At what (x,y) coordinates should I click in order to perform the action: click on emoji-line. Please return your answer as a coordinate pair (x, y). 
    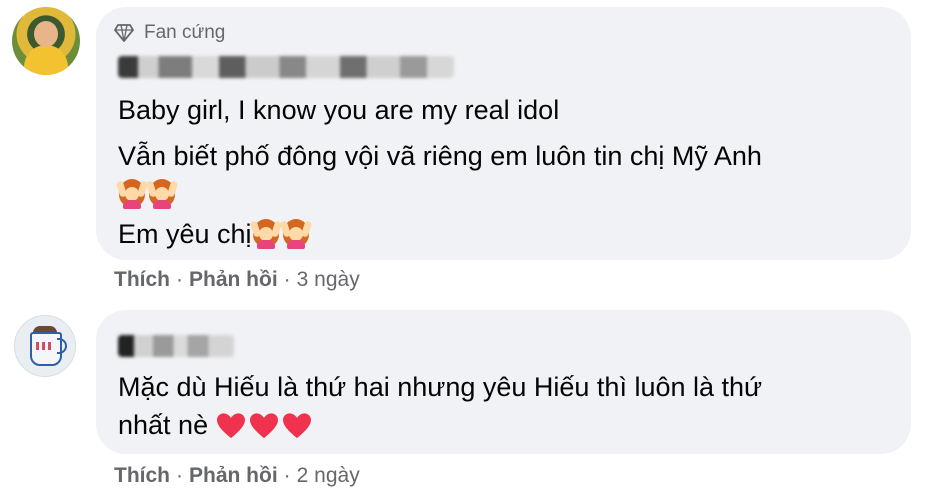
    Looking at the image, I should click on (147, 194).